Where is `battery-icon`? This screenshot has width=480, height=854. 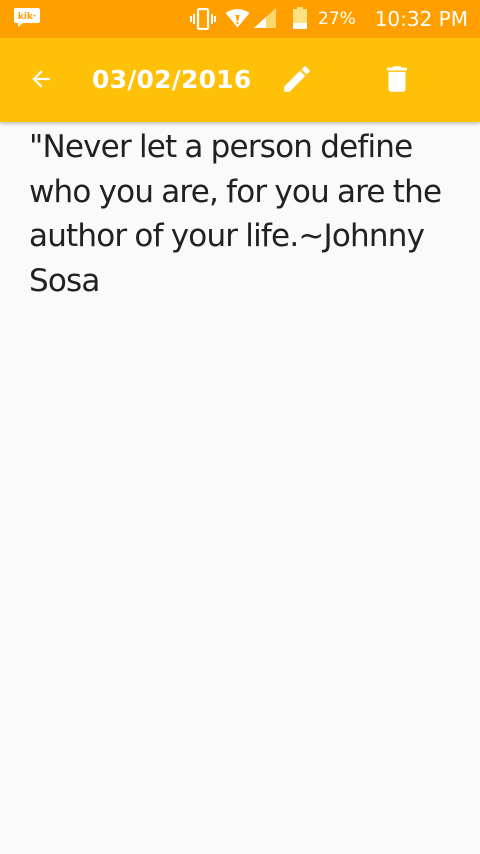 battery-icon is located at coordinates (300, 18).